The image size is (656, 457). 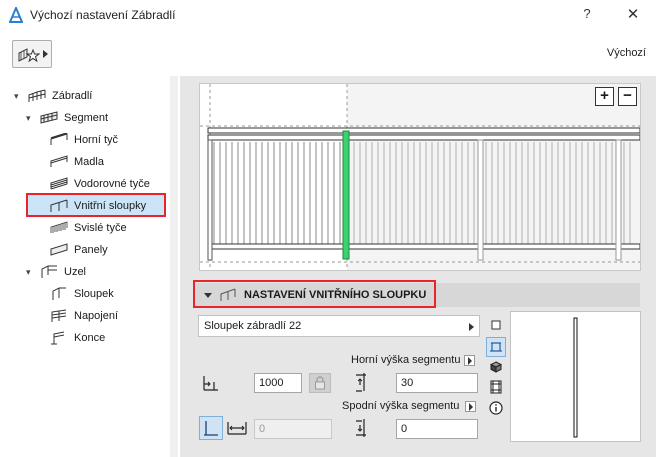 What do you see at coordinates (94, 294) in the screenshot?
I see `tree-item-label: Sloupek` at bounding box center [94, 294].